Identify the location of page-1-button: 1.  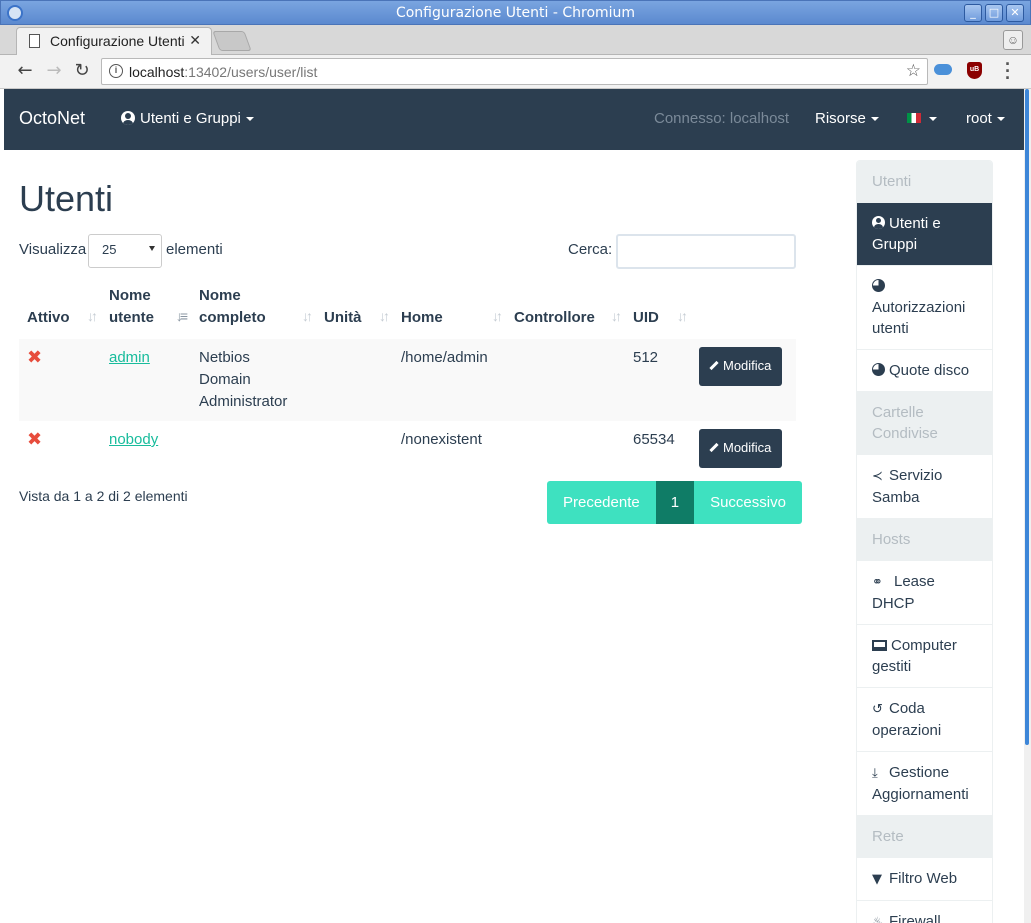
(675, 502).